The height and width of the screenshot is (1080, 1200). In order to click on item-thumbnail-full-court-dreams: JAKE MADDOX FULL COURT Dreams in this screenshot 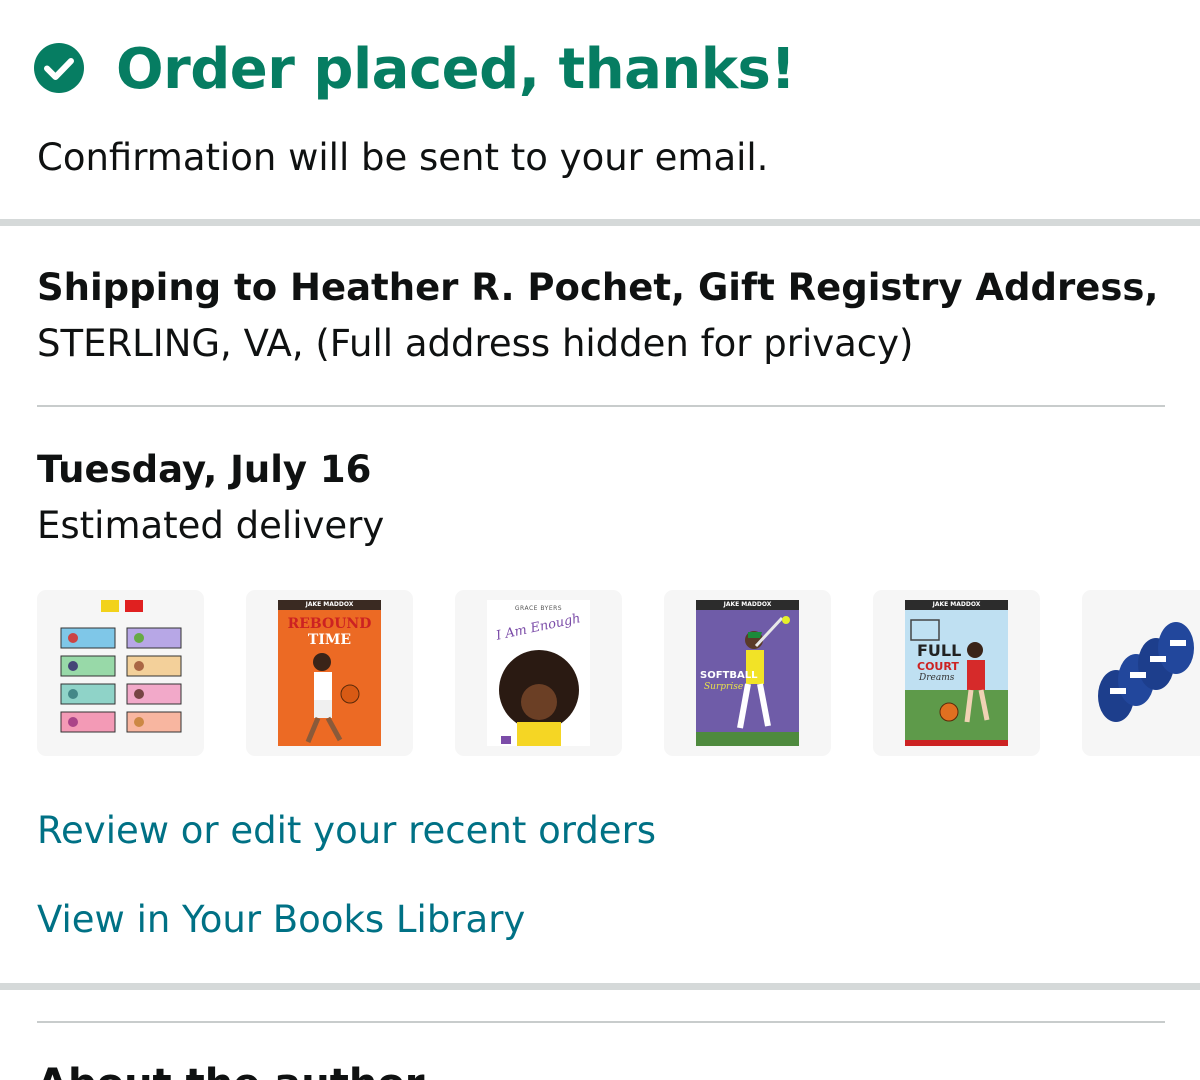, I will do `click(956, 673)`.